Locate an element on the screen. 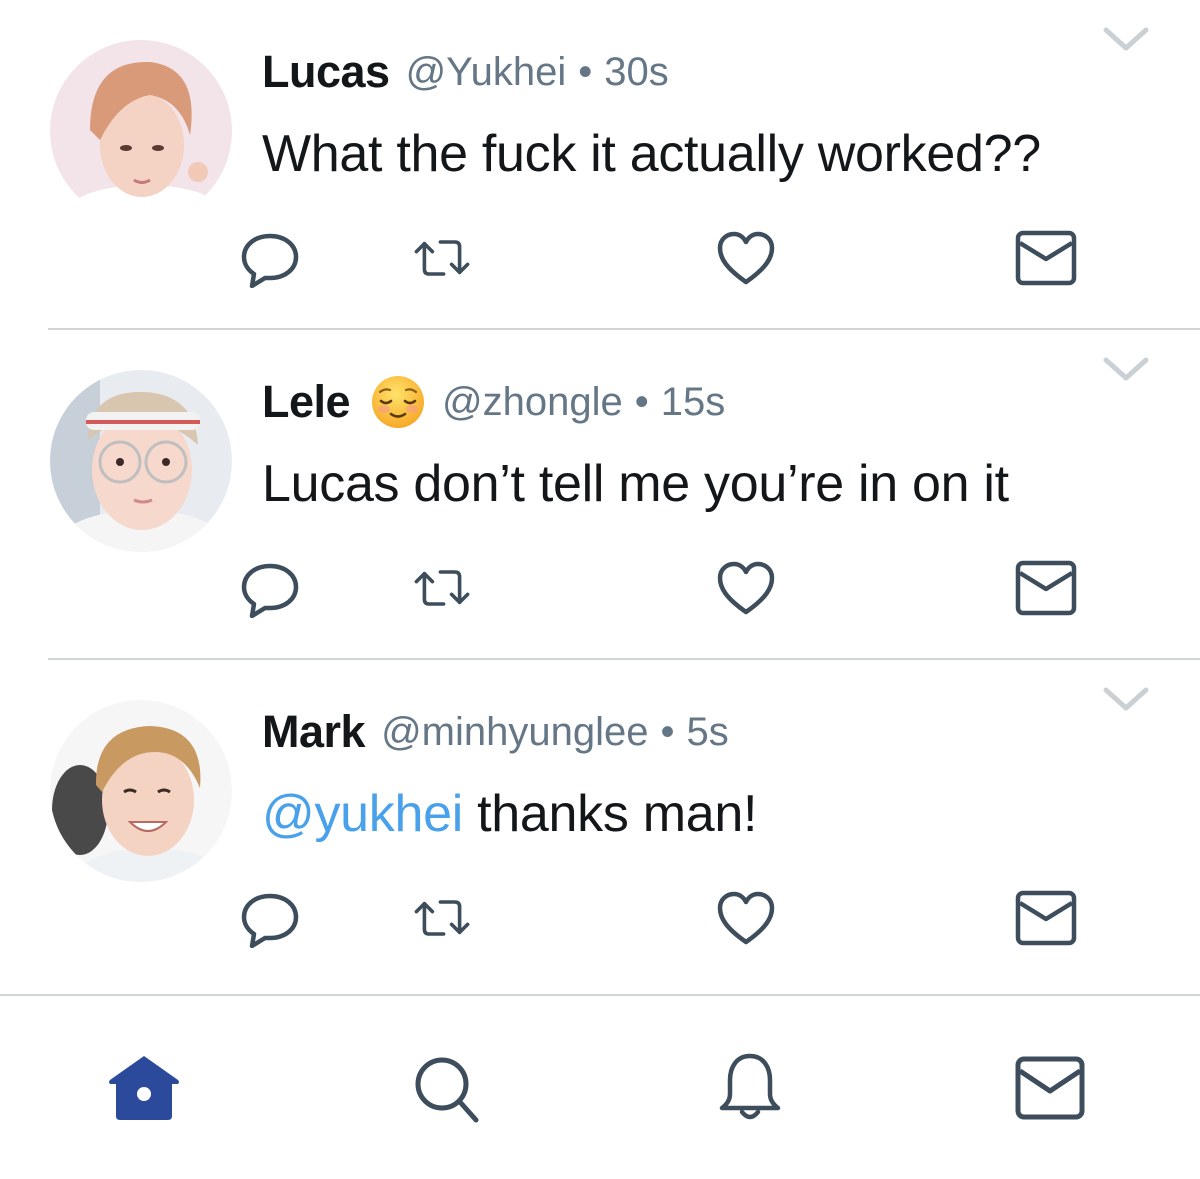 The height and width of the screenshot is (1179, 1200). notifications-icon is located at coordinates (750, 1086).